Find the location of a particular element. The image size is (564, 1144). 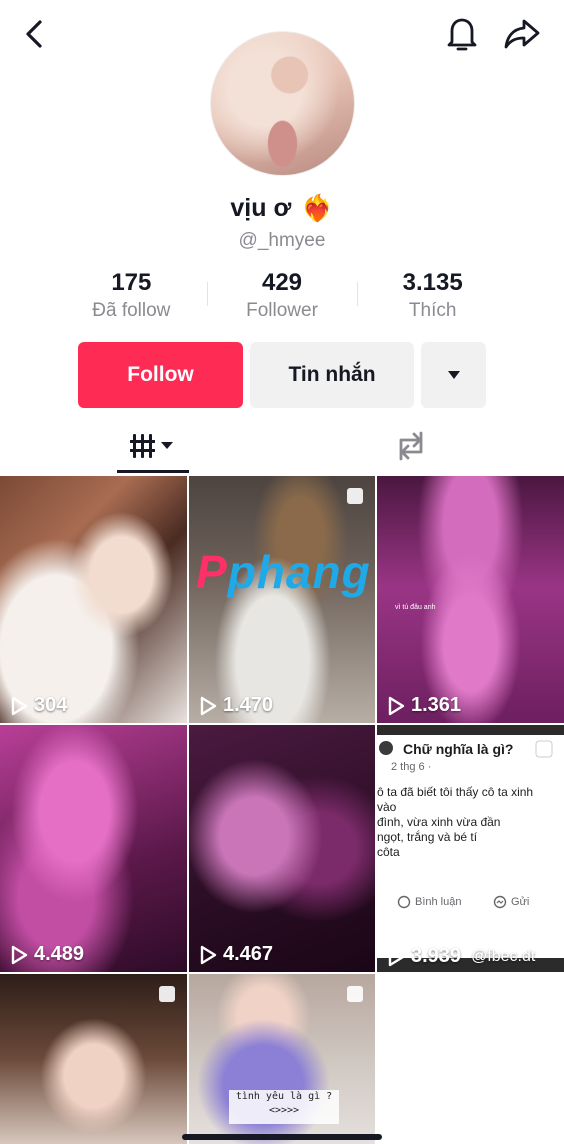

messenger-icon is located at coordinates (500, 902).